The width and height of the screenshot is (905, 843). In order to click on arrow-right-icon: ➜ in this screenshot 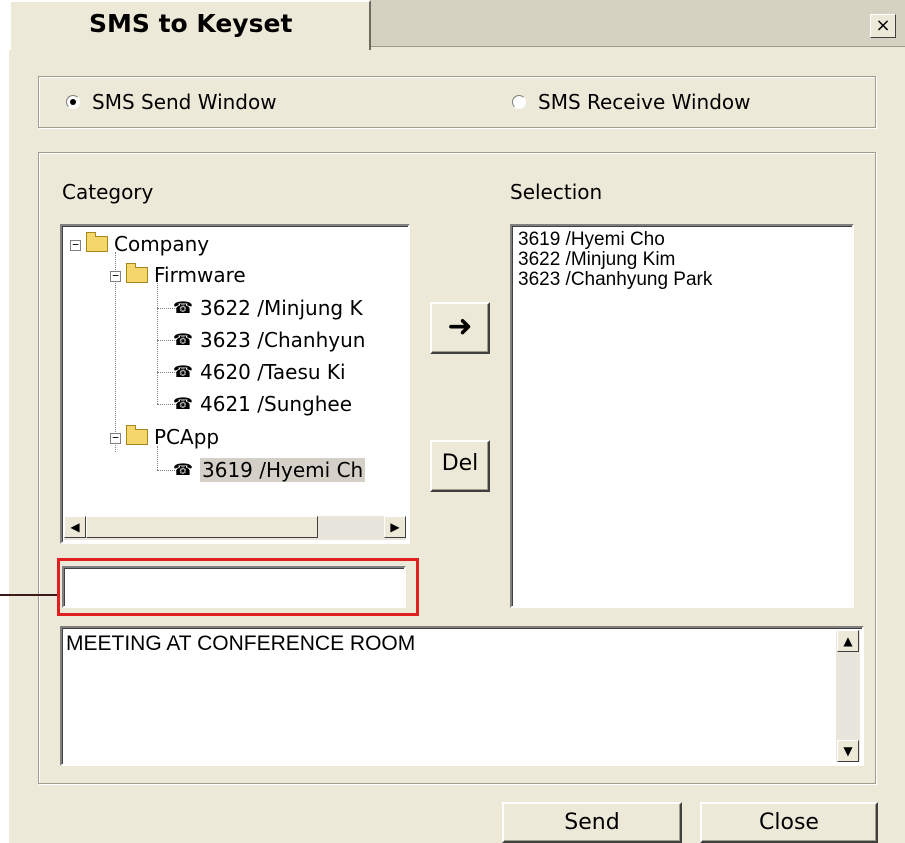, I will do `click(460, 326)`.